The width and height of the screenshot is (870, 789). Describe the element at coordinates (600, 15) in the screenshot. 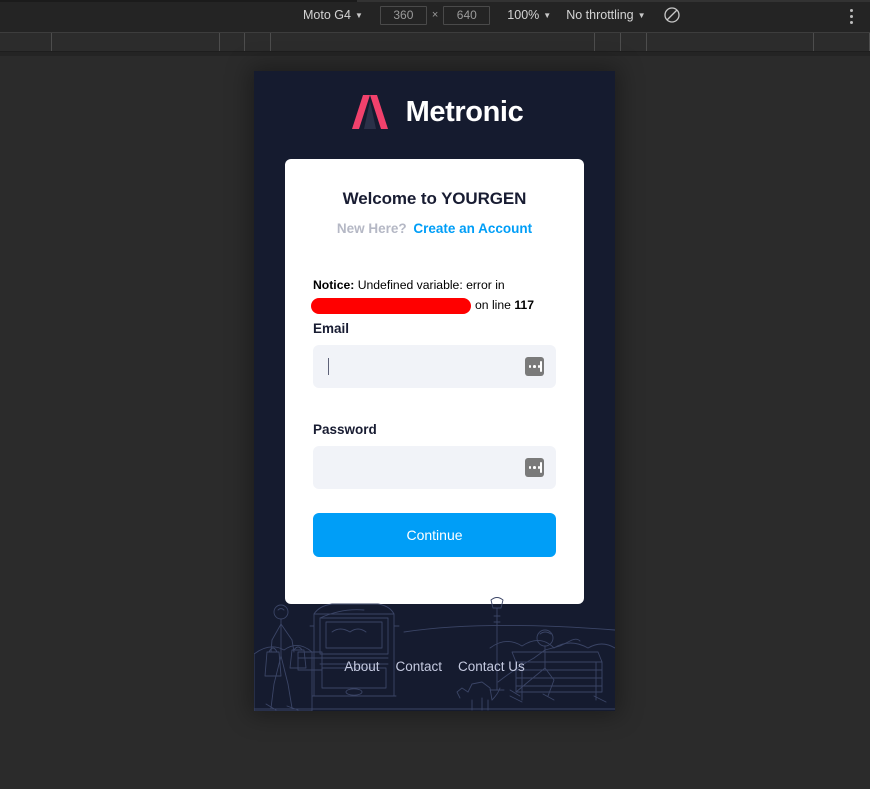

I see `throttling-selector-label: No throttling` at that location.